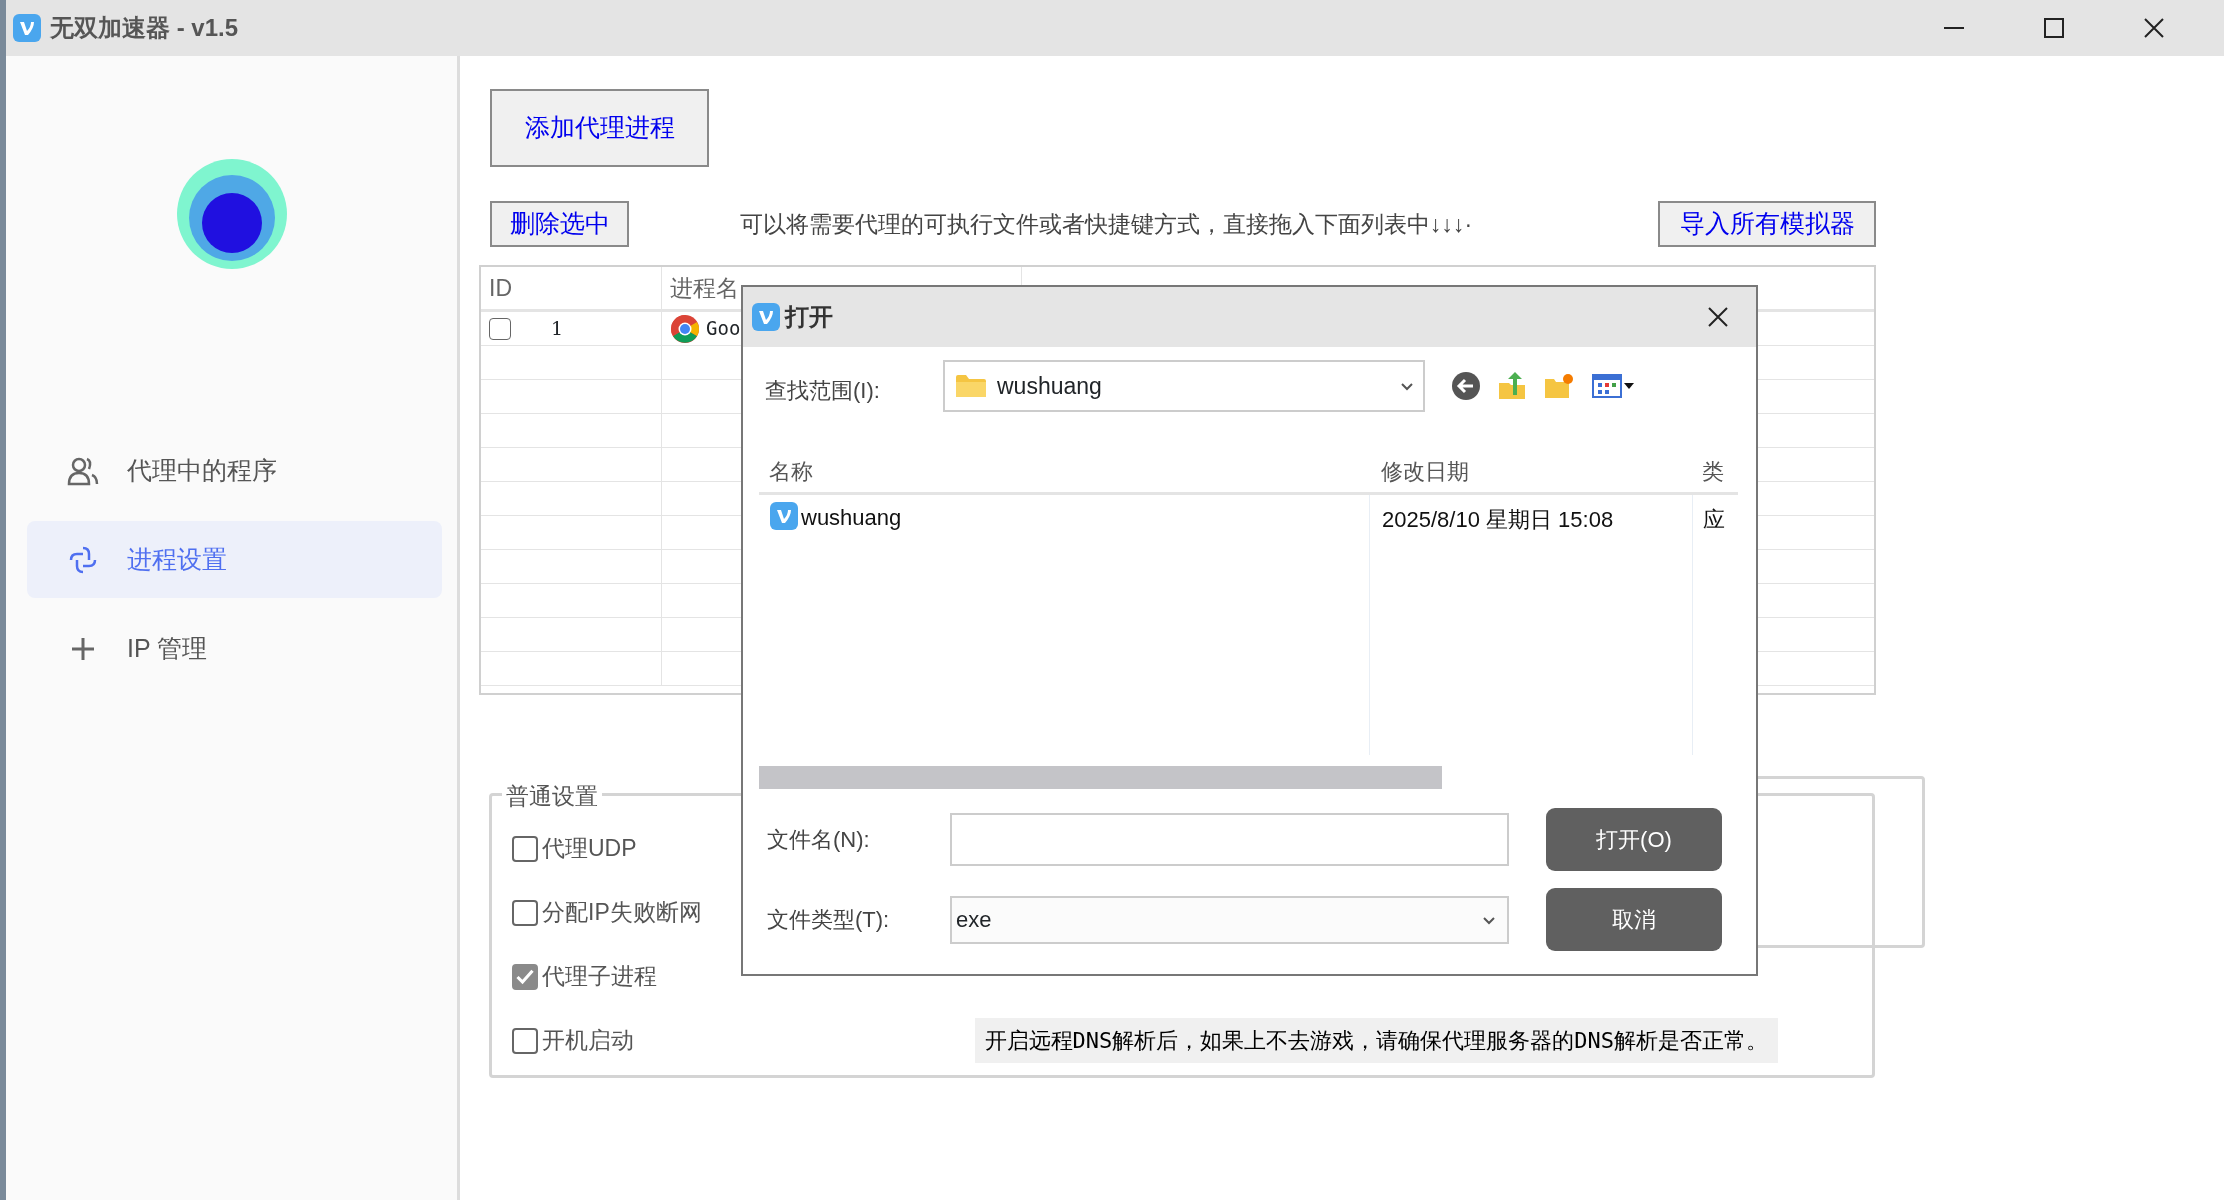 Image resolution: width=2224 pixels, height=1200 pixels. Describe the element at coordinates (574, 848) in the screenshot. I see `option-checkbox: 代理UDP` at that location.